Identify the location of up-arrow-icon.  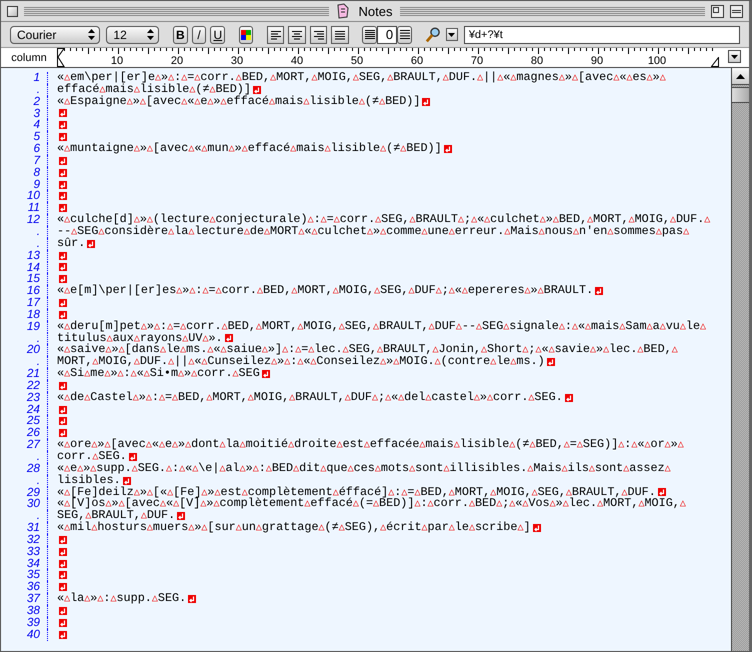
(740, 76).